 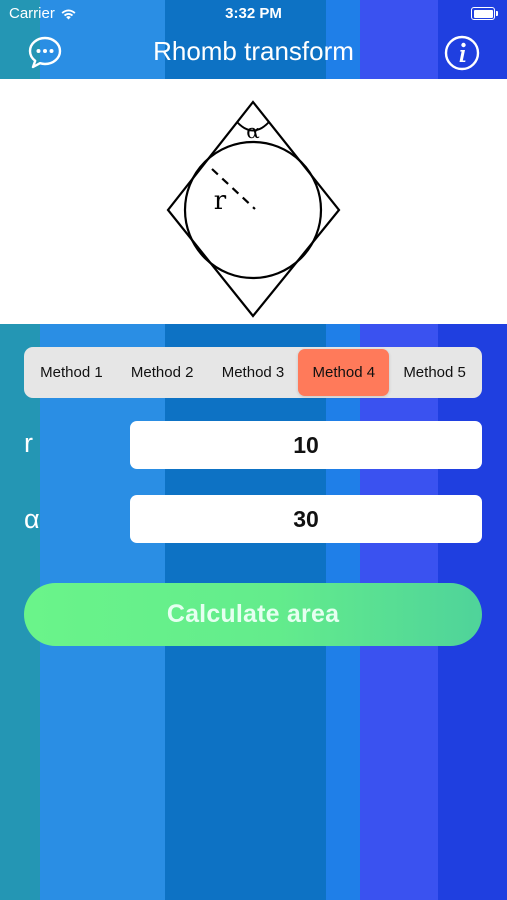 What do you see at coordinates (32, 519) in the screenshot?
I see `alpha-label: α` at bounding box center [32, 519].